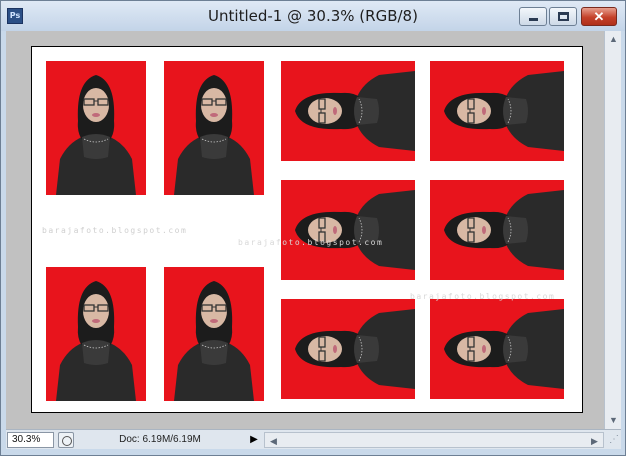  I want to click on title-bar: Ps Untitled-1 @ 30.3% (RGB/8) ✕, so click(313, 16).